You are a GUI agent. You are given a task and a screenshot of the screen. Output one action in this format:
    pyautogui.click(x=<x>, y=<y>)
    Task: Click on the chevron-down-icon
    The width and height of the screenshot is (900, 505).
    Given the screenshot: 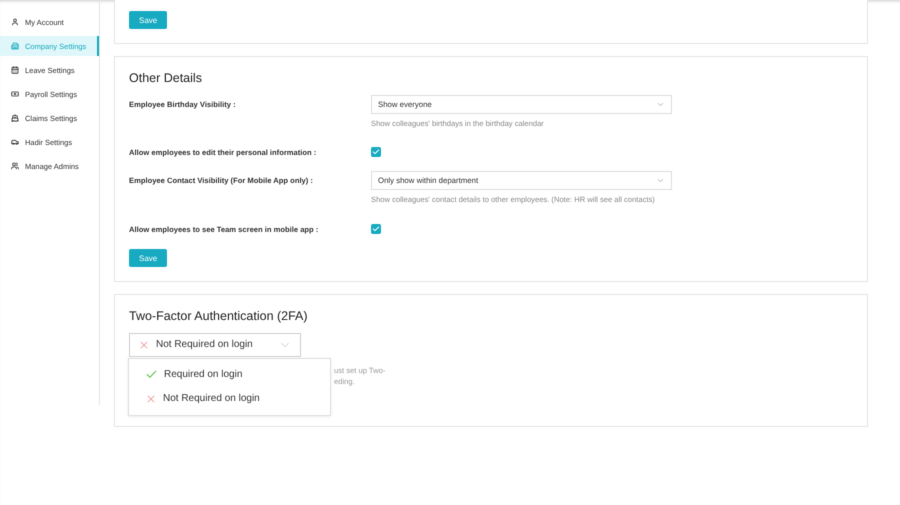 What is the action you would take?
    pyautogui.click(x=660, y=104)
    